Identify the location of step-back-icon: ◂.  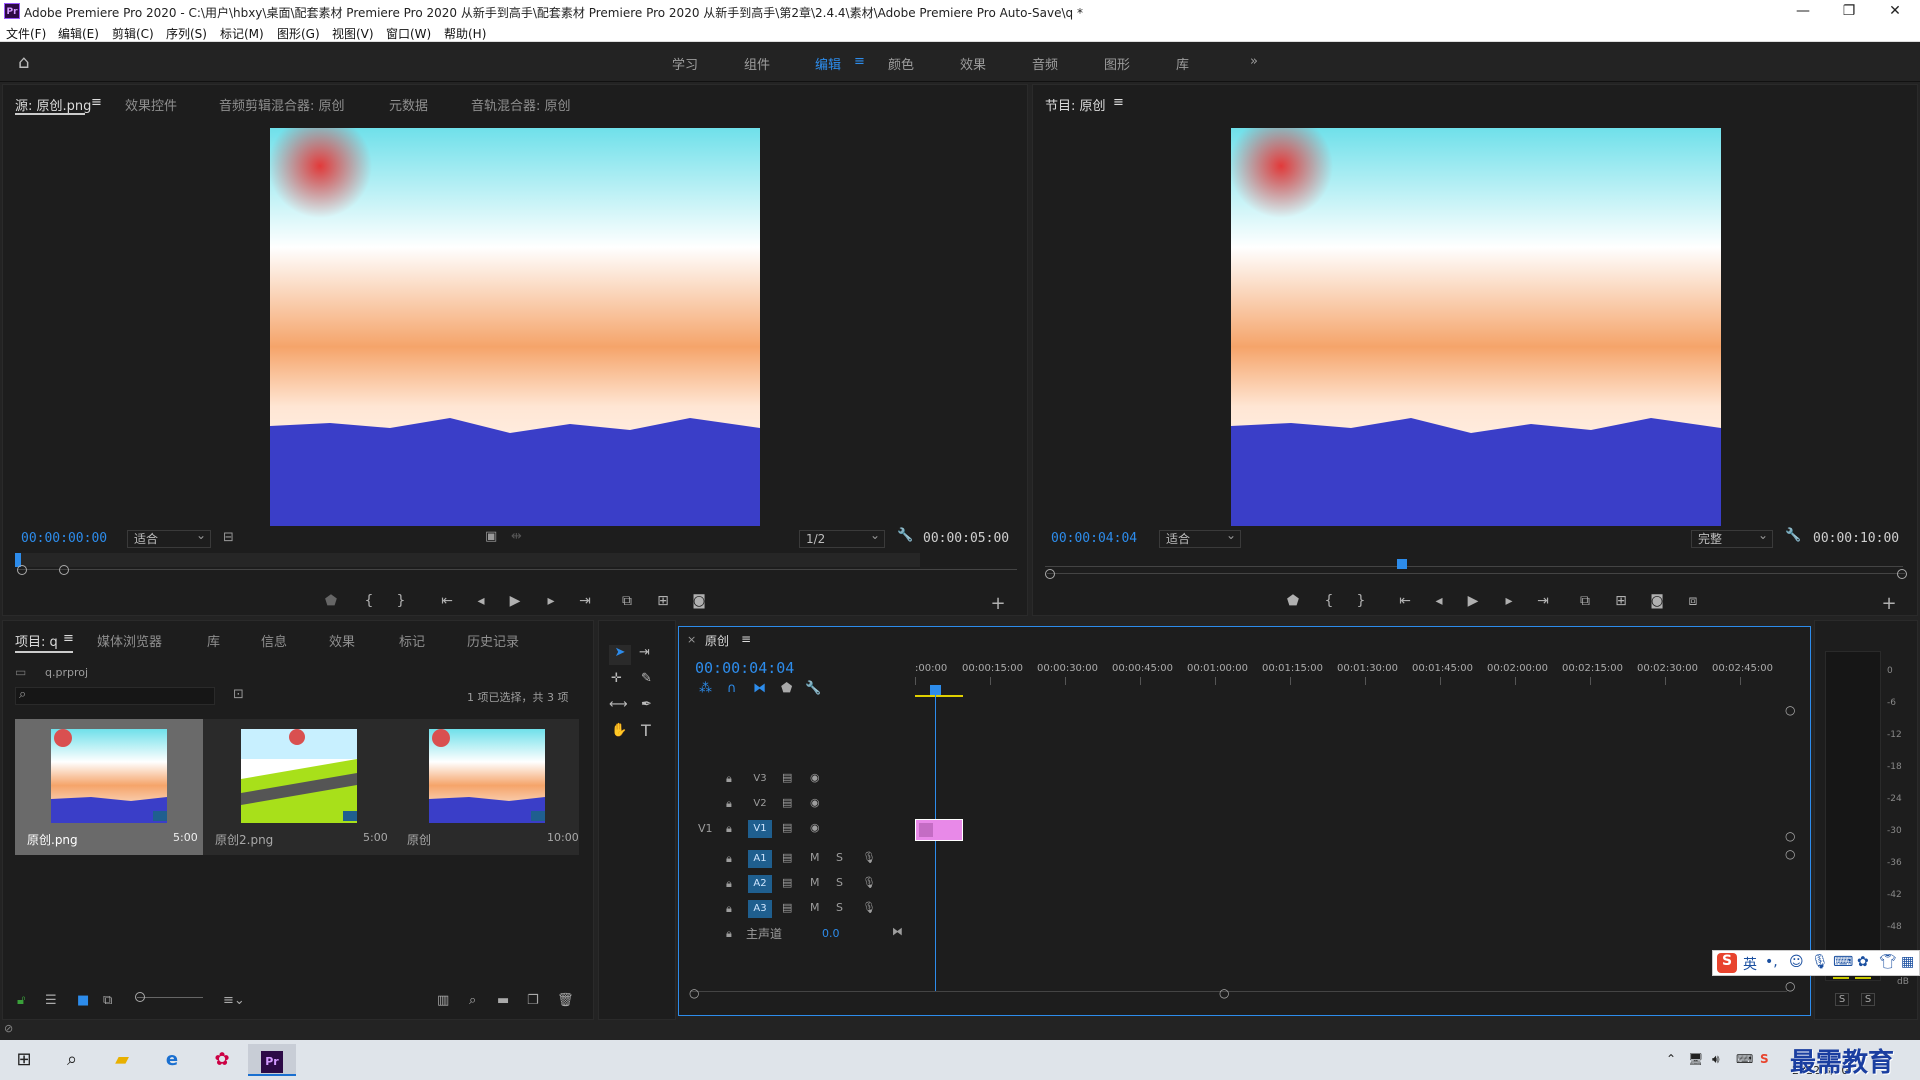
(481, 601).